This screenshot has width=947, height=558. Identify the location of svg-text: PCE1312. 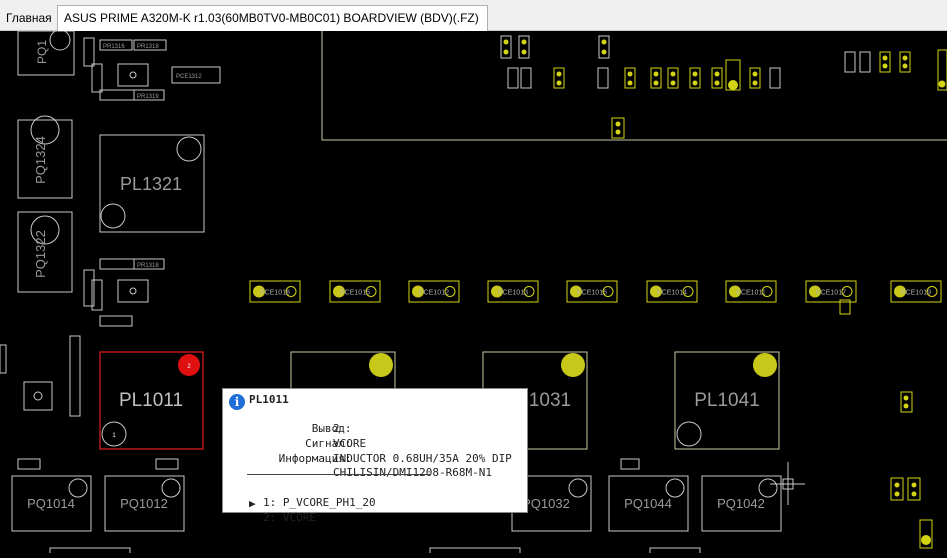
(189, 77).